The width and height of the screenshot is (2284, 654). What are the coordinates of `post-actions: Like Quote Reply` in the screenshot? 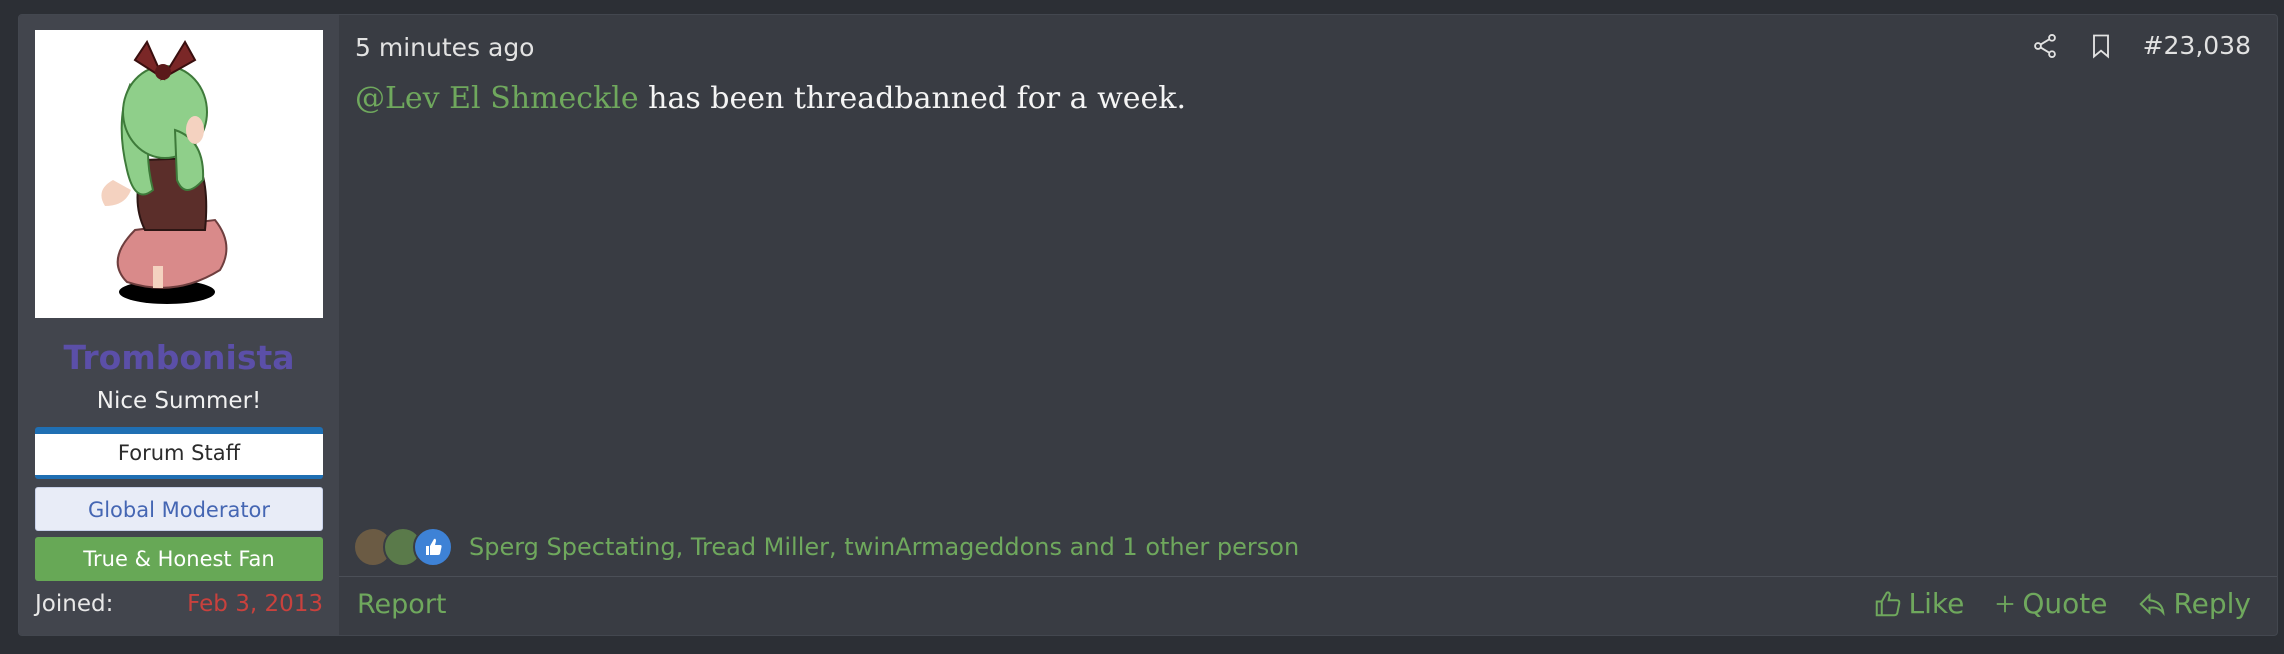 It's located at (2062, 603).